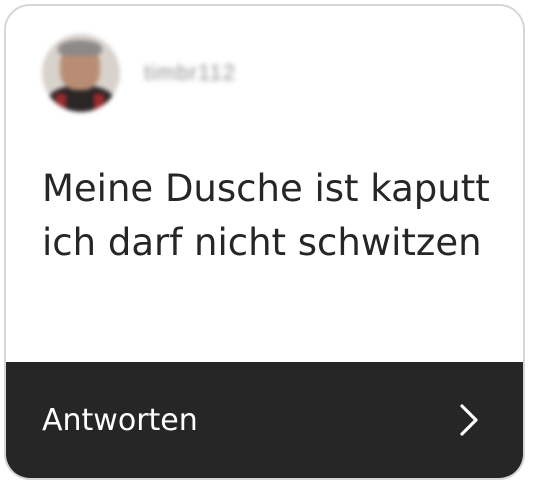  What do you see at coordinates (81, 73) in the screenshot?
I see `avatar` at bounding box center [81, 73].